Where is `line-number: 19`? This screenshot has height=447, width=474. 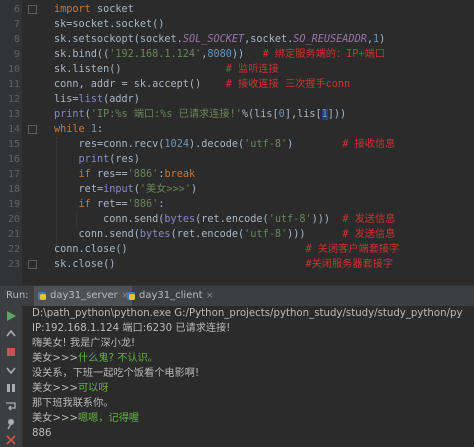
line-number: 19 is located at coordinates (13, 204).